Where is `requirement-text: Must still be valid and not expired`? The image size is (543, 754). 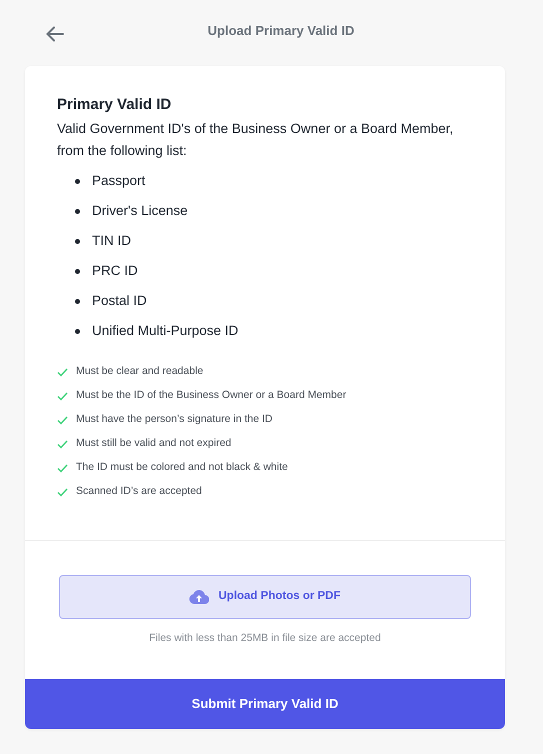 requirement-text: Must still be valid and not expired is located at coordinates (154, 444).